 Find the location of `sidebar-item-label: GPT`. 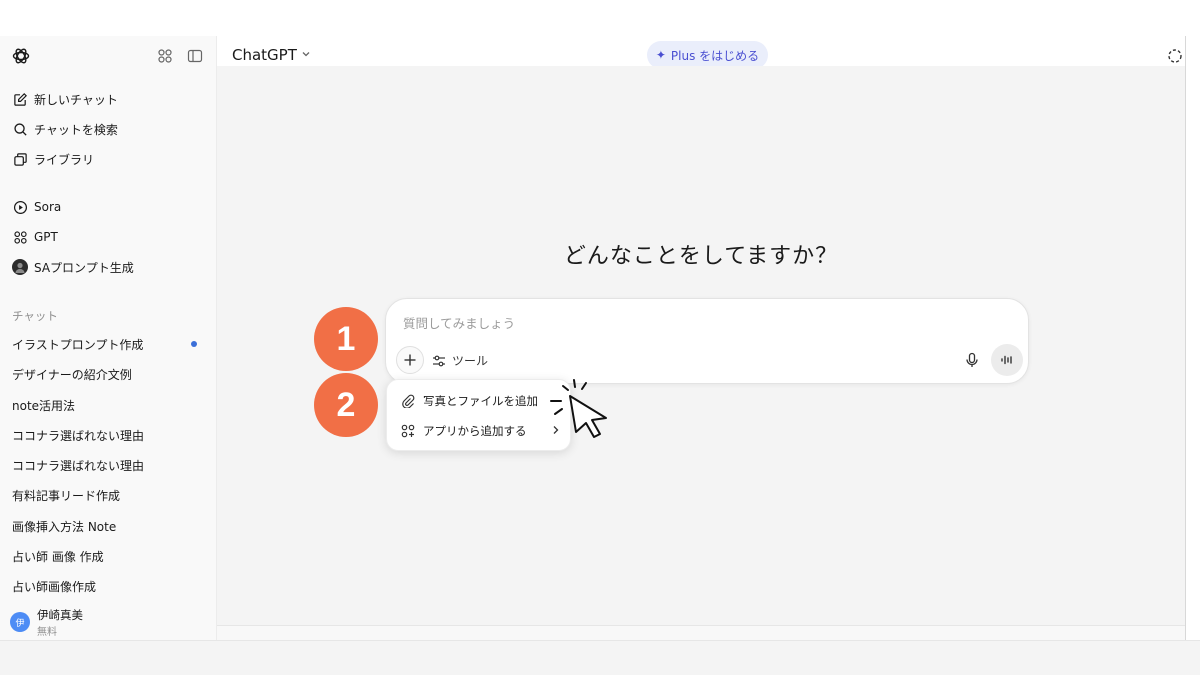

sidebar-item-label: GPT is located at coordinates (46, 237).